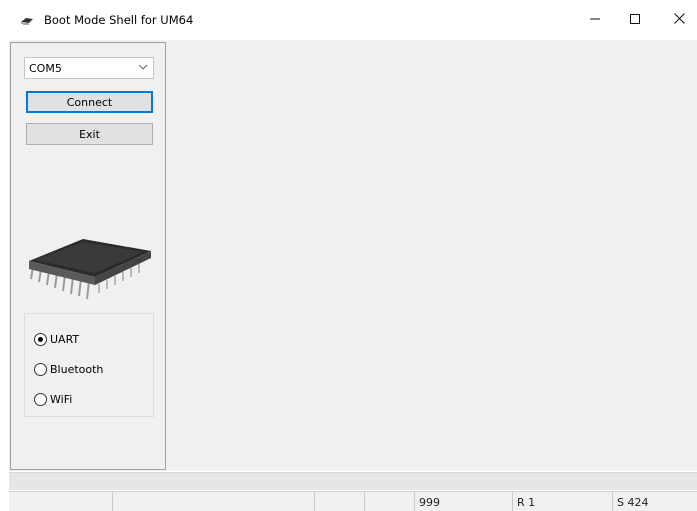  What do you see at coordinates (89, 102) in the screenshot?
I see `connect-button: Connect` at bounding box center [89, 102].